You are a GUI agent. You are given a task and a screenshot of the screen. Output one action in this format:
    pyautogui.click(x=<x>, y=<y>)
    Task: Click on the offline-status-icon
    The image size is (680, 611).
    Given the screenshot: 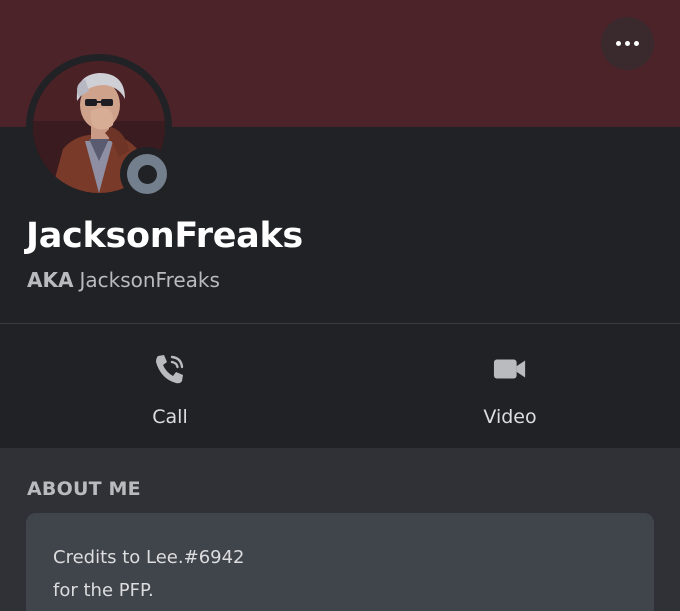 What is the action you would take?
    pyautogui.click(x=147, y=174)
    